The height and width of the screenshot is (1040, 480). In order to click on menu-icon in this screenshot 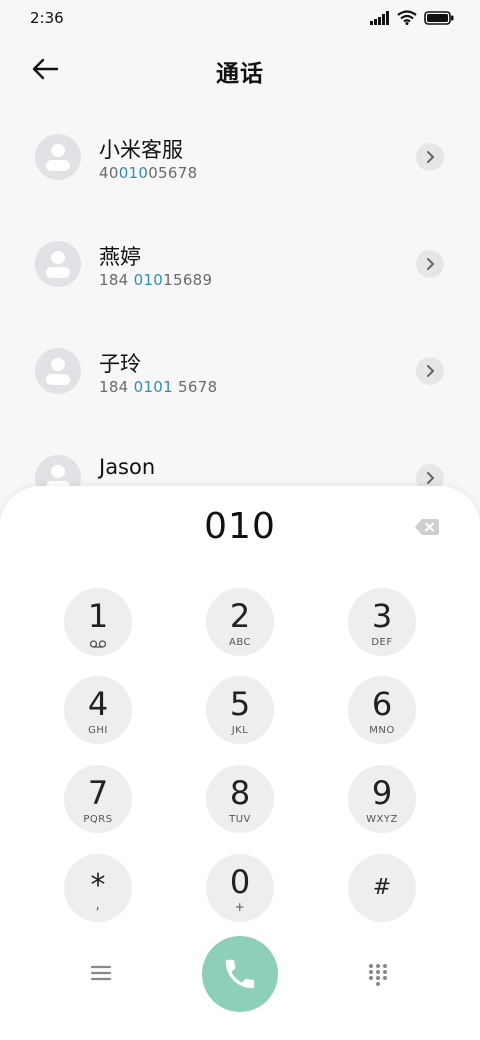, I will do `click(101, 973)`.